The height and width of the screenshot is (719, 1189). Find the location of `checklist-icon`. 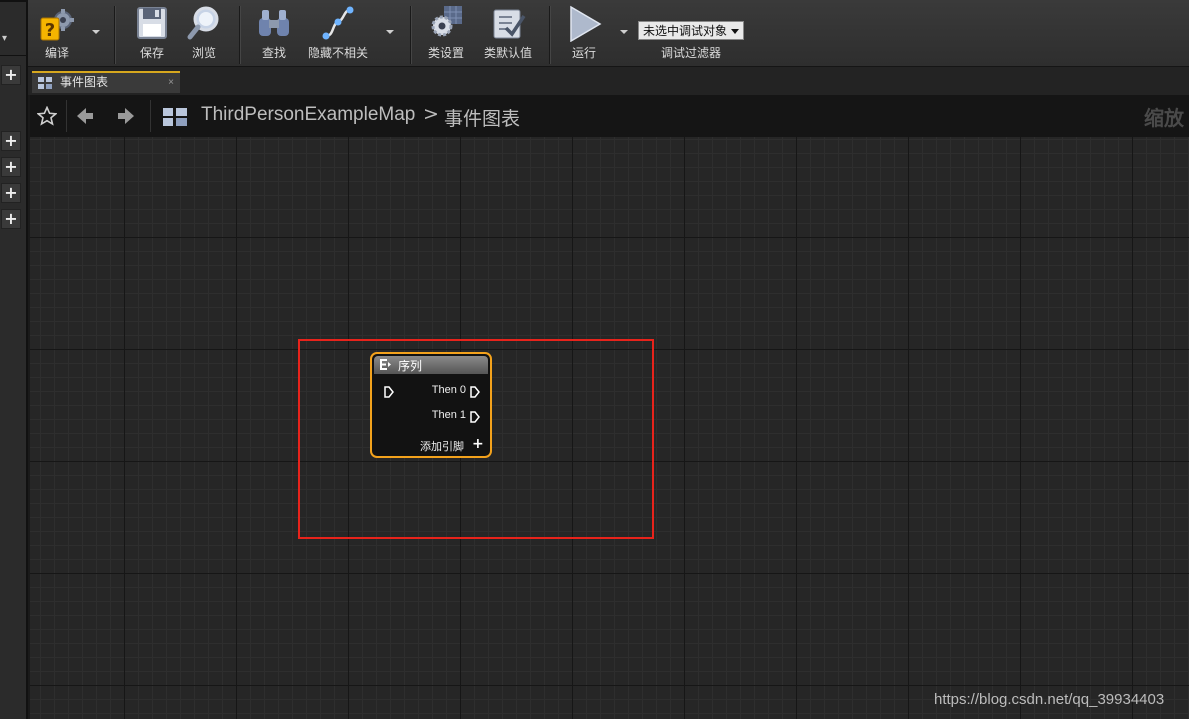

checklist-icon is located at coordinates (509, 24).